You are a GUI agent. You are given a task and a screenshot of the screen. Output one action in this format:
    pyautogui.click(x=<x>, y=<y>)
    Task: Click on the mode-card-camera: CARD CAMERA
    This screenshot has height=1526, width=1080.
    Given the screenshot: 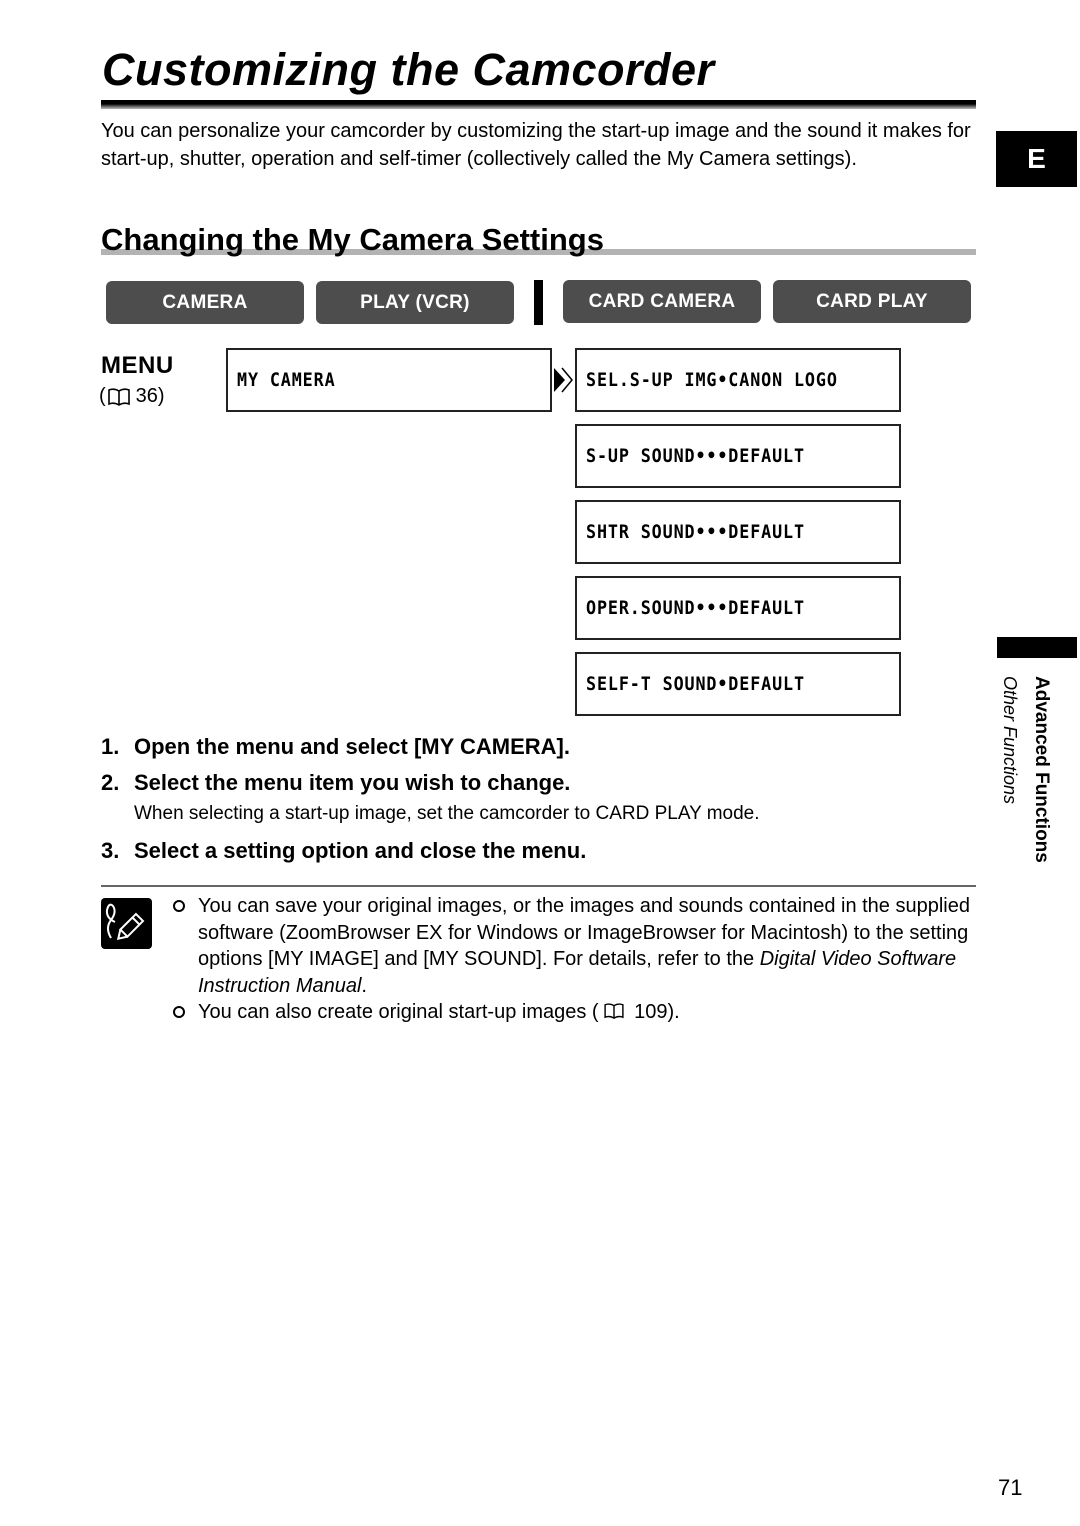 What is the action you would take?
    pyautogui.click(x=662, y=301)
    